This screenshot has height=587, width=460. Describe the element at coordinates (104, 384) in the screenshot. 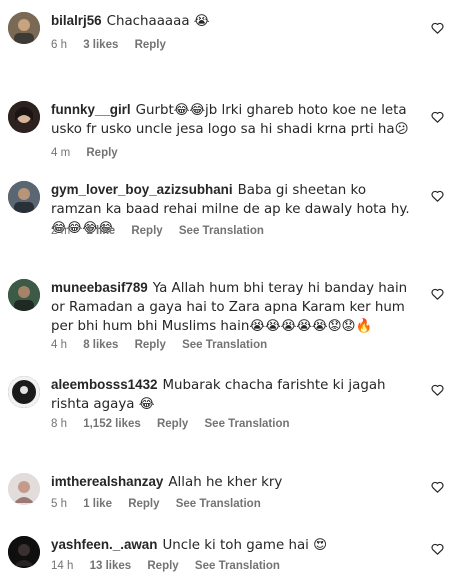

I see `comment-username: aleembosss1432` at that location.